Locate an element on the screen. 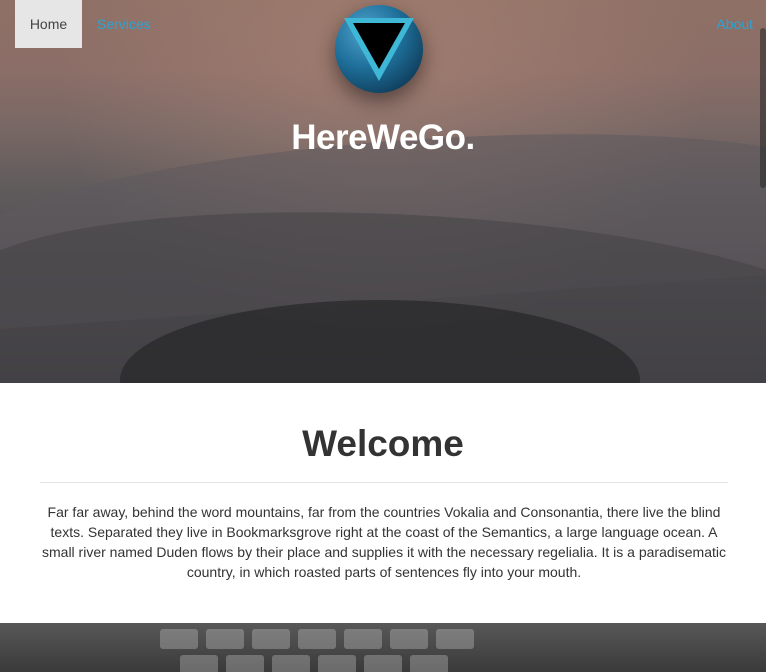 Image resolution: width=766 pixels, height=672 pixels. divider is located at coordinates (384, 482).